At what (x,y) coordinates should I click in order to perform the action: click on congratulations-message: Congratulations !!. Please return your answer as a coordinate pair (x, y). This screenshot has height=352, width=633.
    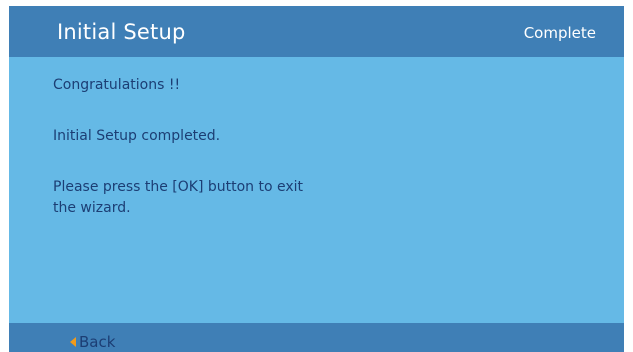
    Looking at the image, I should click on (117, 85).